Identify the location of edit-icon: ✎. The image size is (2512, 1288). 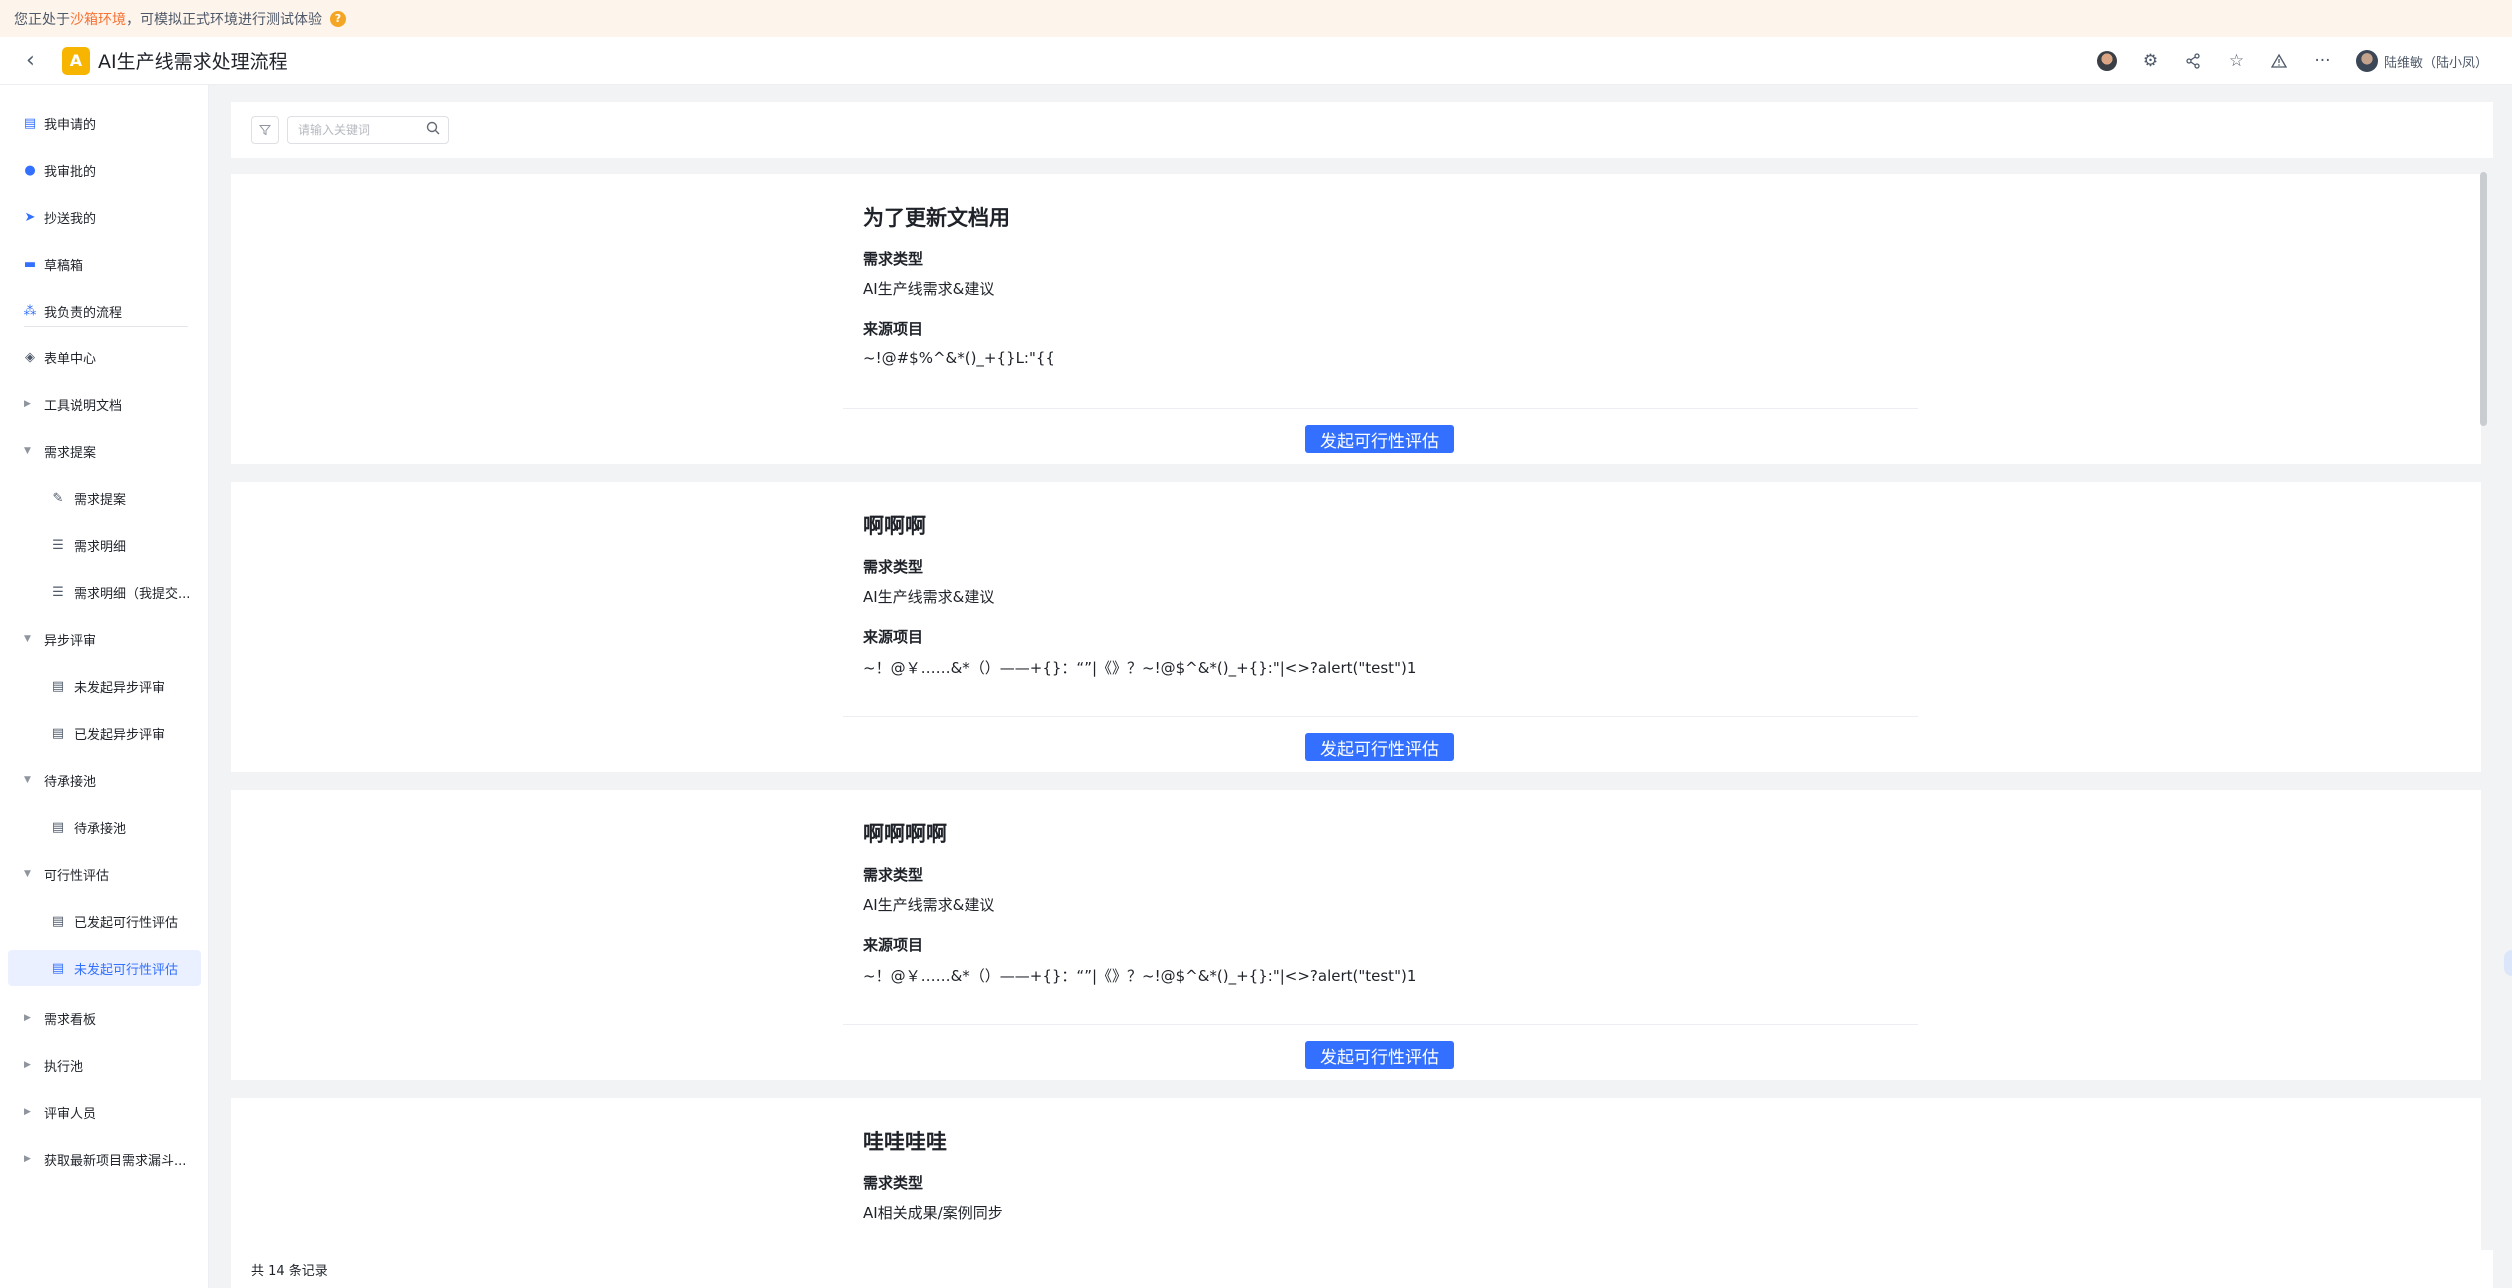
(58, 498).